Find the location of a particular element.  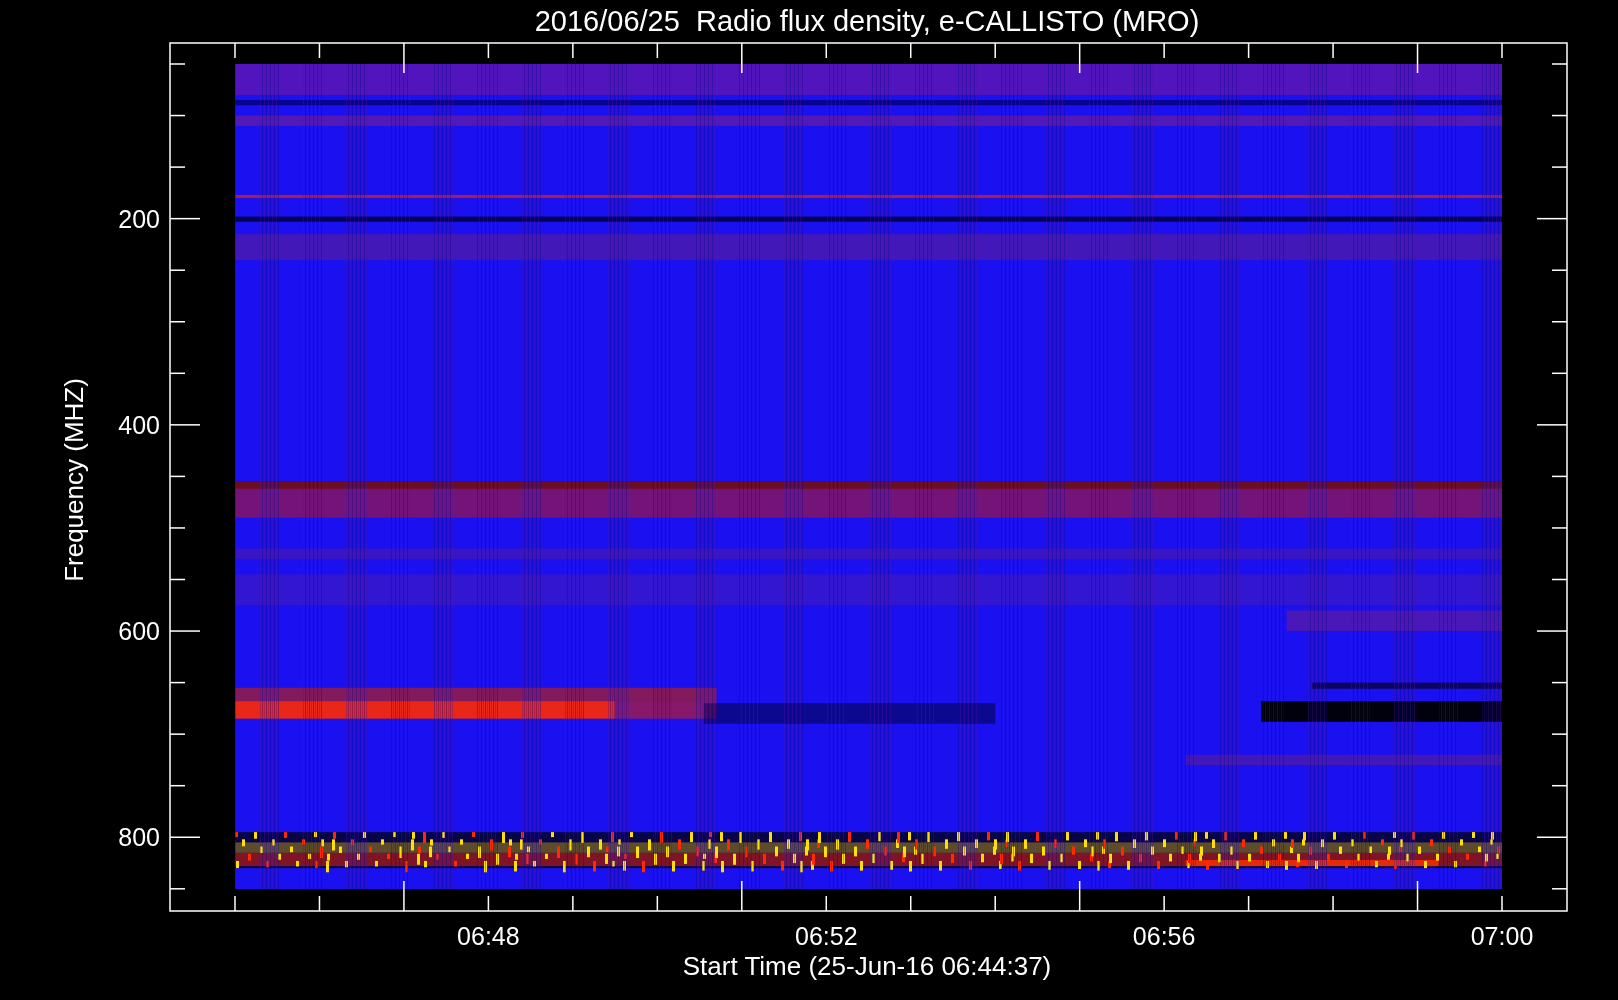

tick-label: 800 is located at coordinates (139, 837).